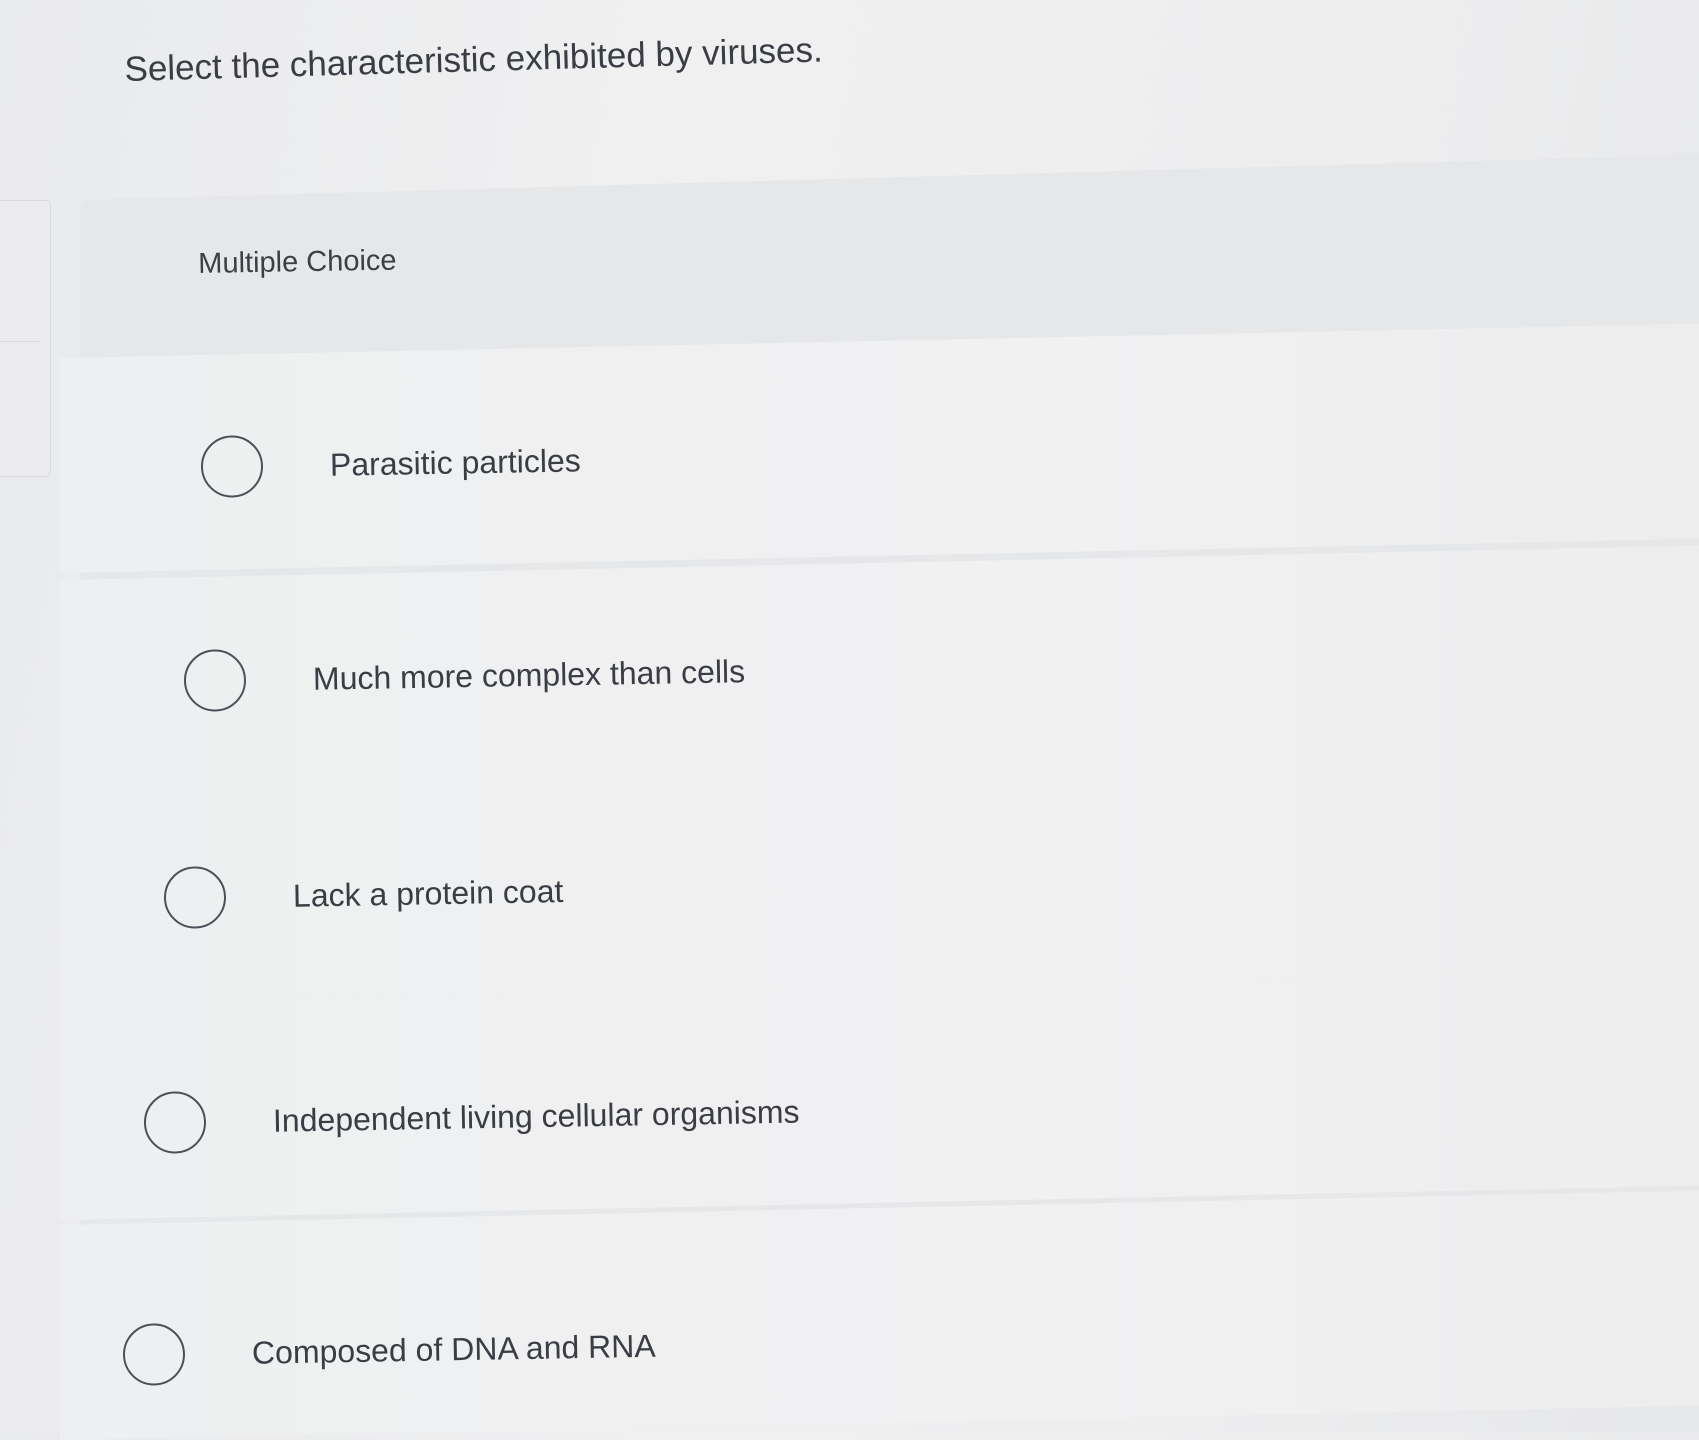 This screenshot has width=1699, height=1440. Describe the element at coordinates (428, 893) in the screenshot. I see `choice-option-label: Lack a protein coat` at that location.